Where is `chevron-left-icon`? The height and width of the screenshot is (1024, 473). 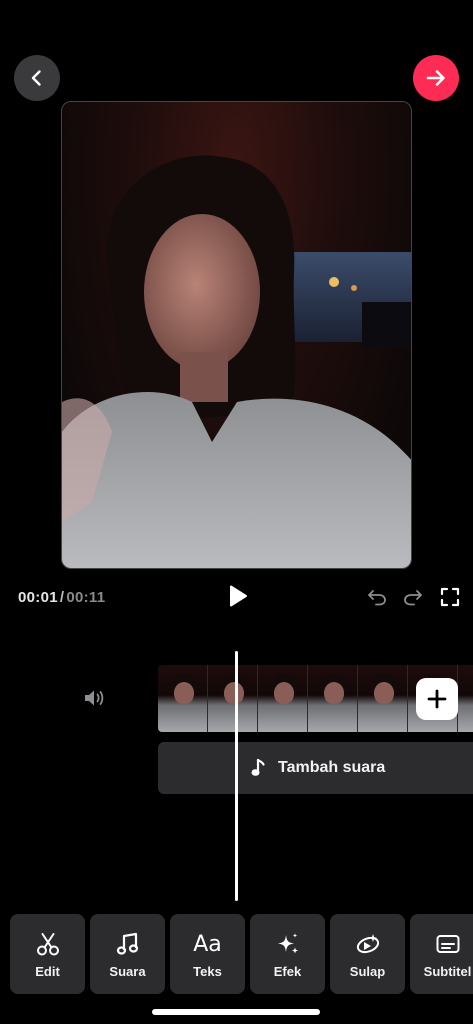
chevron-left-icon is located at coordinates (36, 78).